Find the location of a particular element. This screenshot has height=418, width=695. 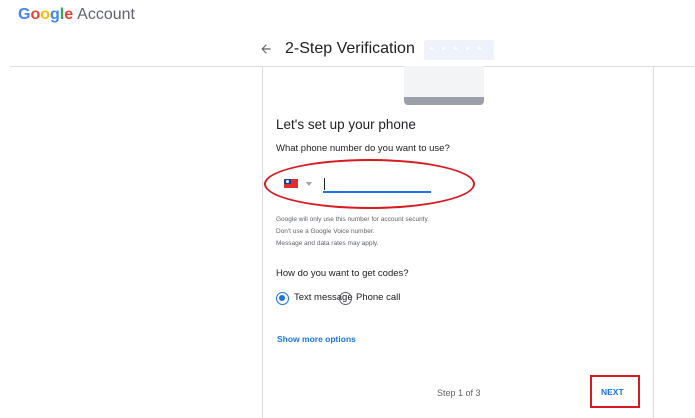

phone-call-radio is located at coordinates (345, 298).